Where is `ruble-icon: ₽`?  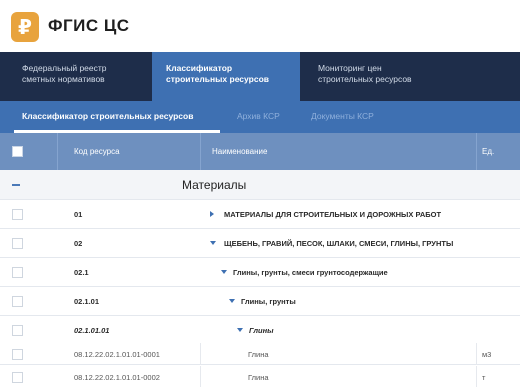
ruble-icon: ₽ is located at coordinates (25, 27).